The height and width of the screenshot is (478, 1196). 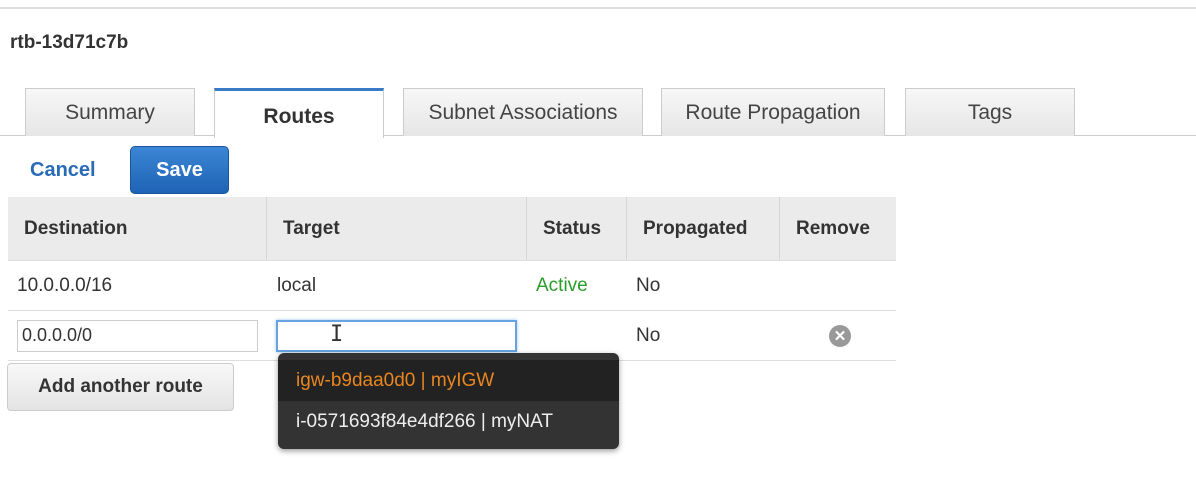 I want to click on page-title: rtb-13d71c7b, so click(x=69, y=42).